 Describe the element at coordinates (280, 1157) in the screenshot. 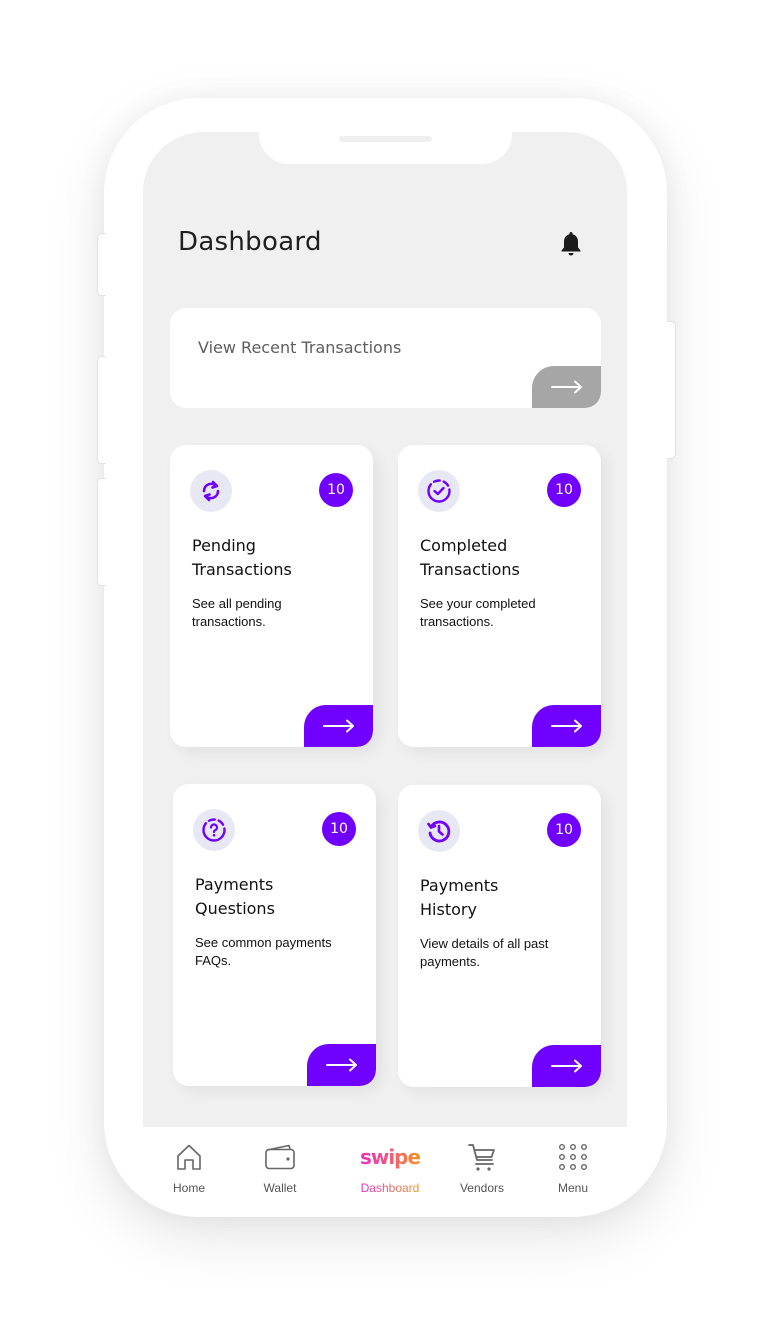

I see `wallet-icon` at that location.